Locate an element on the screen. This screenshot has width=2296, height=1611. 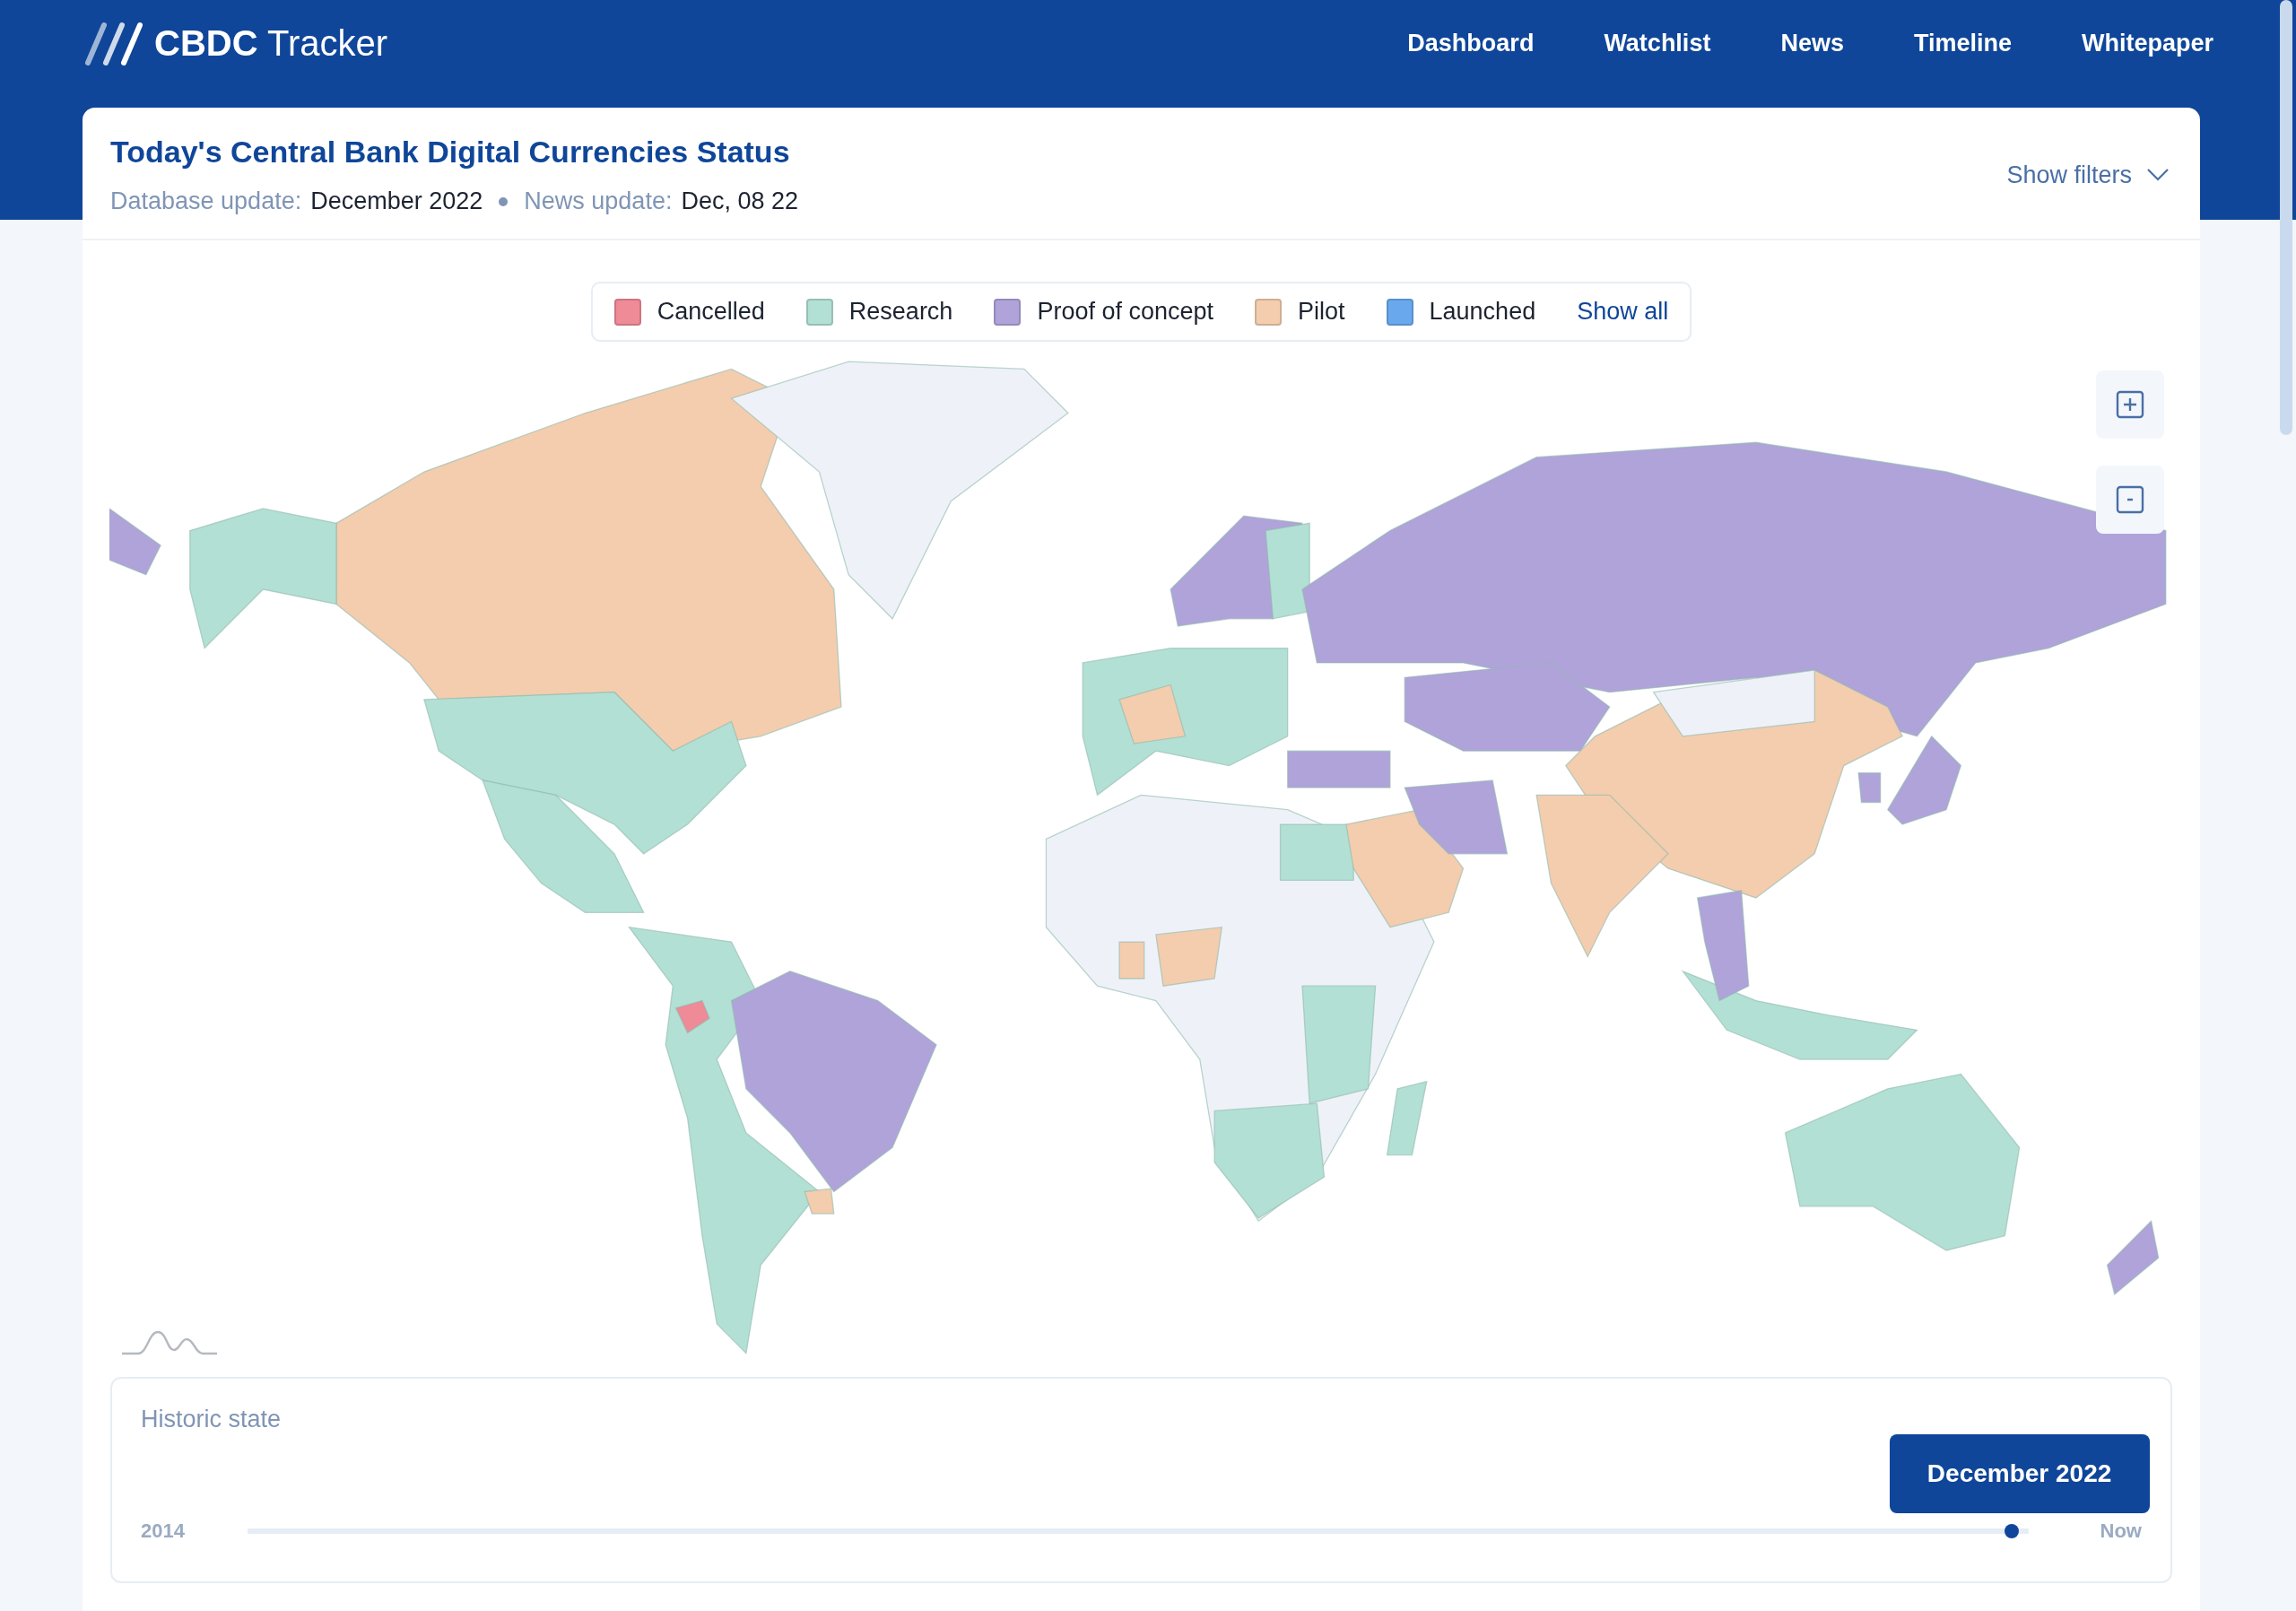
chevron-down-icon is located at coordinates (2158, 175).